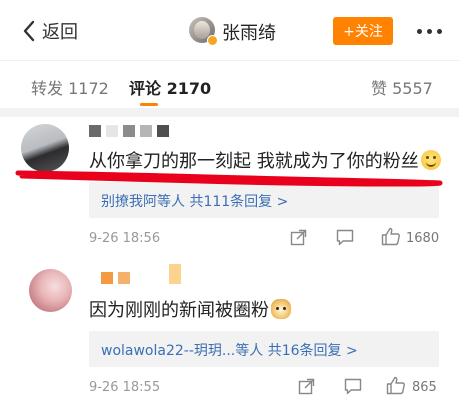 This screenshot has width=459, height=412. What do you see at coordinates (229, 84) in the screenshot?
I see `feedback-tabs: 转发 1172 评论 2170 赞 5557` at bounding box center [229, 84].